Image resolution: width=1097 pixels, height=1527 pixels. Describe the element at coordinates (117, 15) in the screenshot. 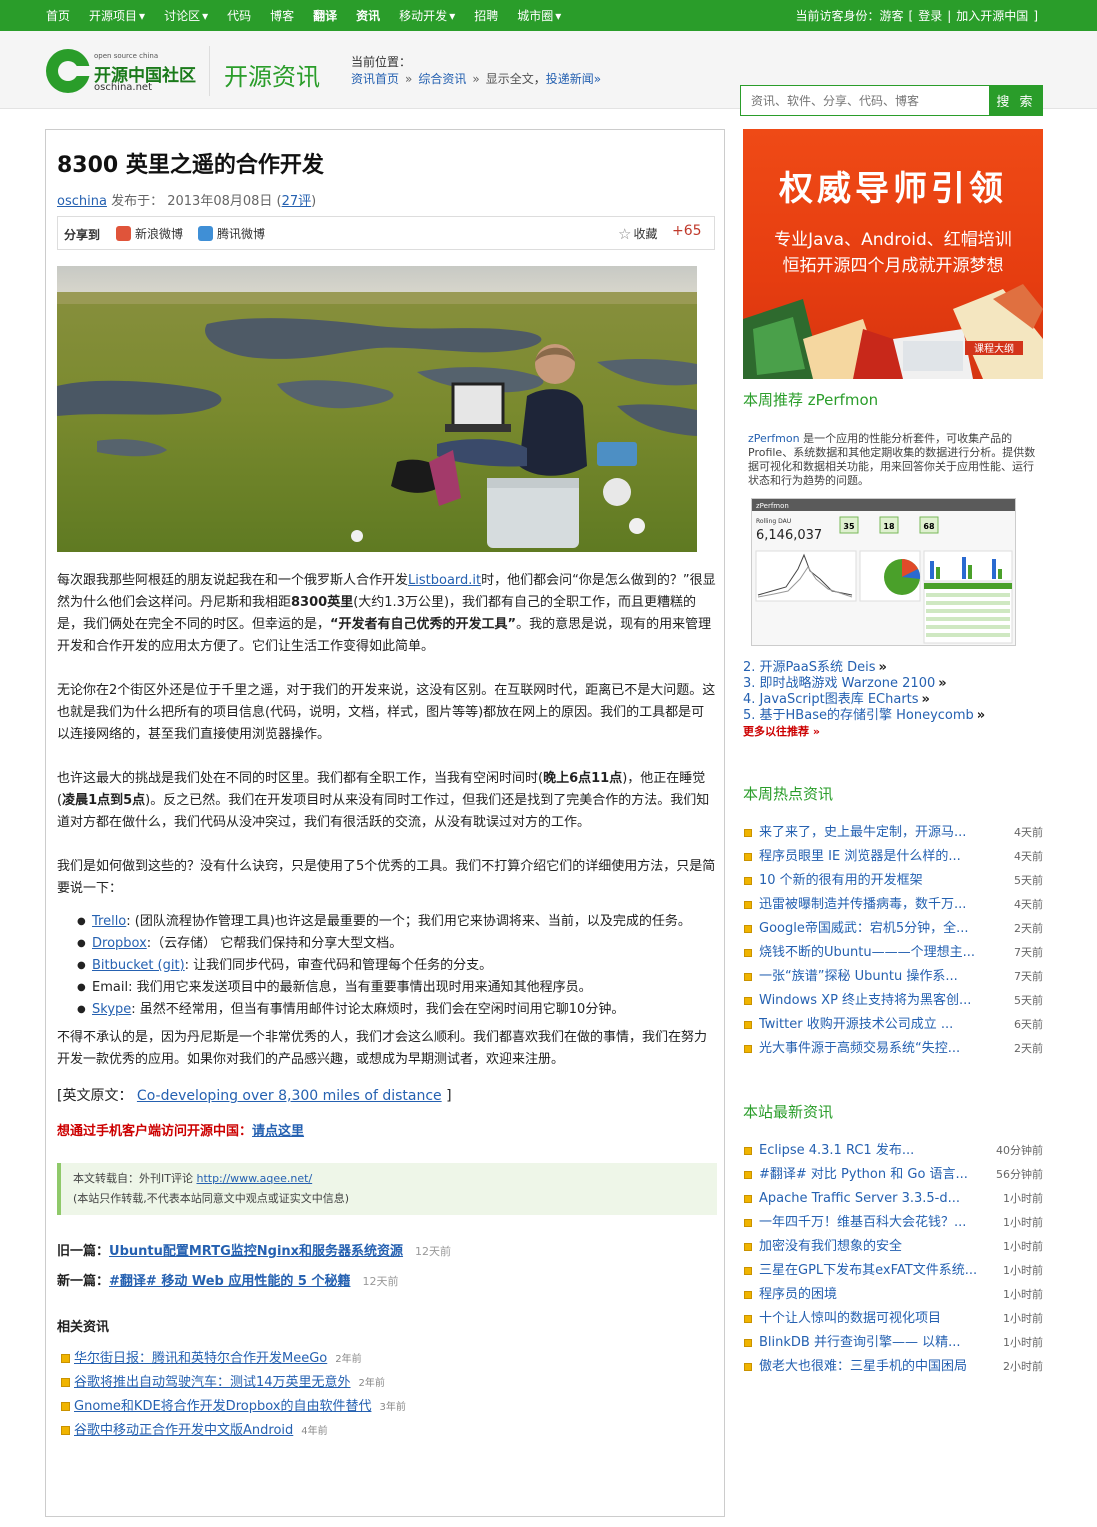

I see `nav-item: 开源项目 ▾` at that location.